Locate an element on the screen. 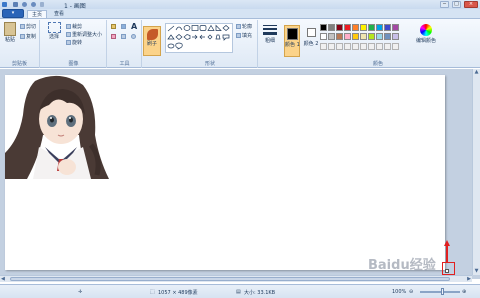  resize-button: 重新调整大小 is located at coordinates (84, 34).